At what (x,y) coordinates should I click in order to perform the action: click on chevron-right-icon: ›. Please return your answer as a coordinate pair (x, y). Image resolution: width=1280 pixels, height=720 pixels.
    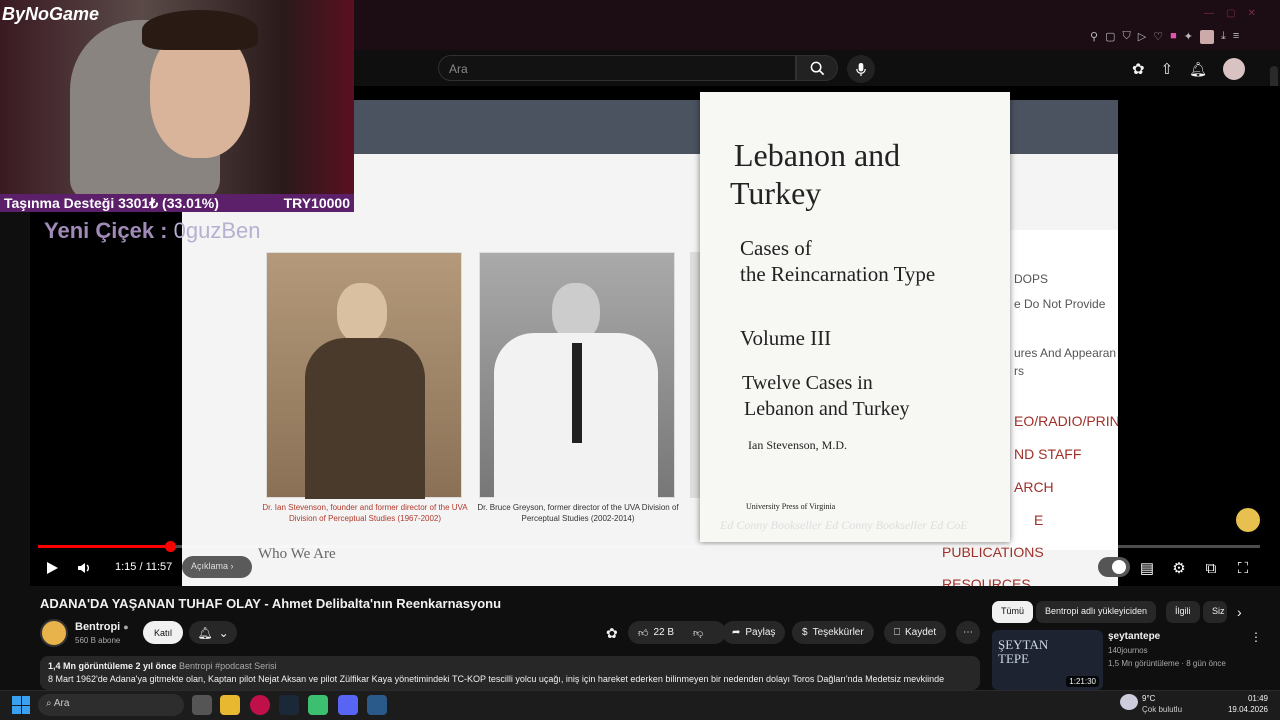
    Looking at the image, I should click on (1239, 612).